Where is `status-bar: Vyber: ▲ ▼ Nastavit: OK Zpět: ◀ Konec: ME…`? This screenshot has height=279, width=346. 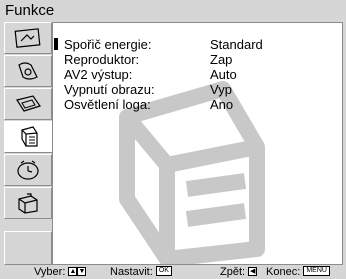 status-bar: Vyber: ▲ ▼ Nastavit: OK Zpět: ◀ Konec: ME… is located at coordinates (173, 272).